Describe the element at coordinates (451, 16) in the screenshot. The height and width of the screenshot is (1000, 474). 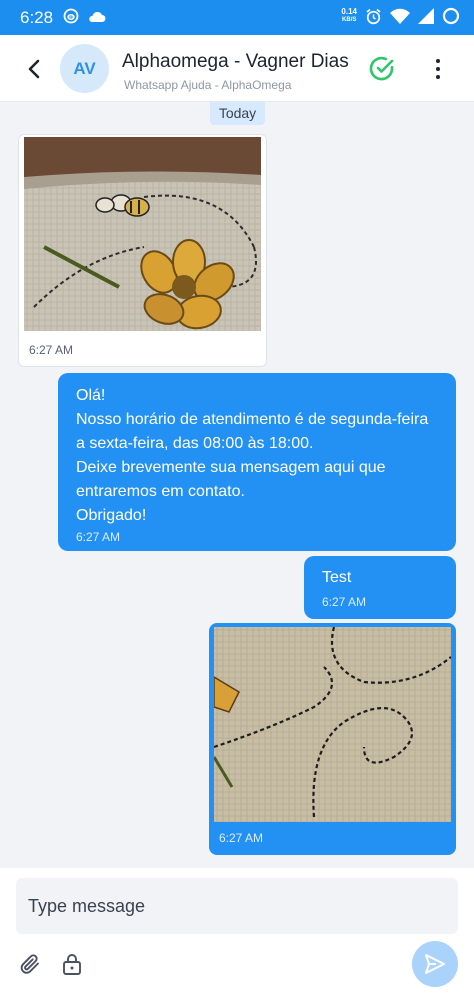
I see `circle-status-icon` at that location.